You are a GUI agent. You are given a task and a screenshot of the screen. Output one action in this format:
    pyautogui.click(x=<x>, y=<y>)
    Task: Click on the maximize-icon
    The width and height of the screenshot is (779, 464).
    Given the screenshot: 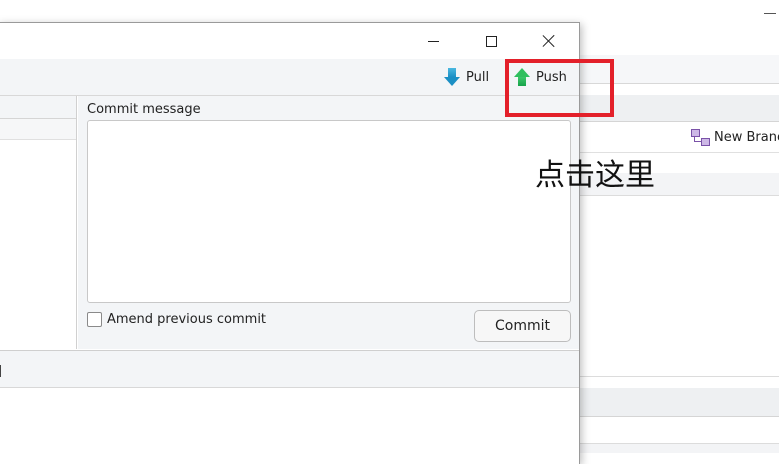 What is the action you would take?
    pyautogui.click(x=491, y=41)
    